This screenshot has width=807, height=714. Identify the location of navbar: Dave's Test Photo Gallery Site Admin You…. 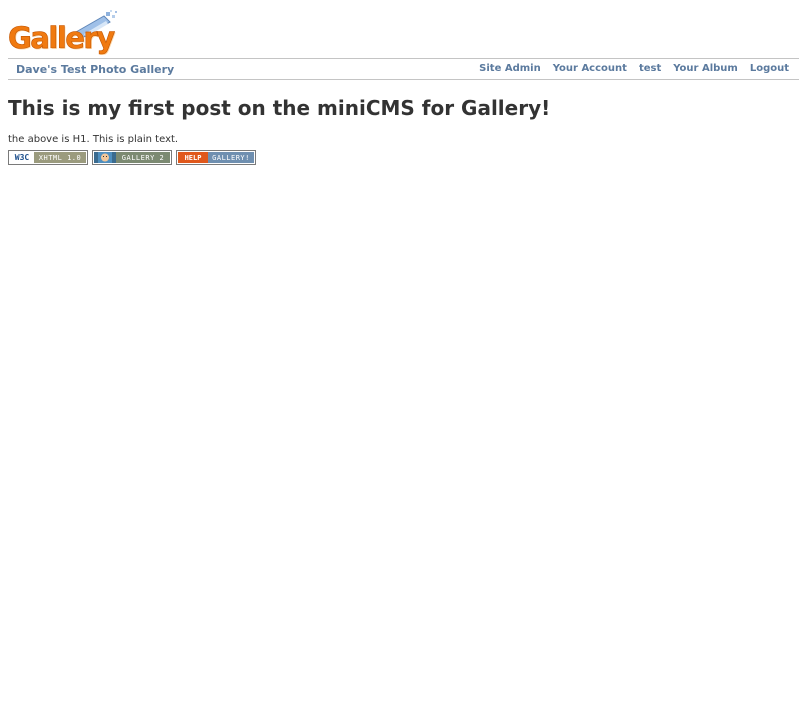
(403, 69).